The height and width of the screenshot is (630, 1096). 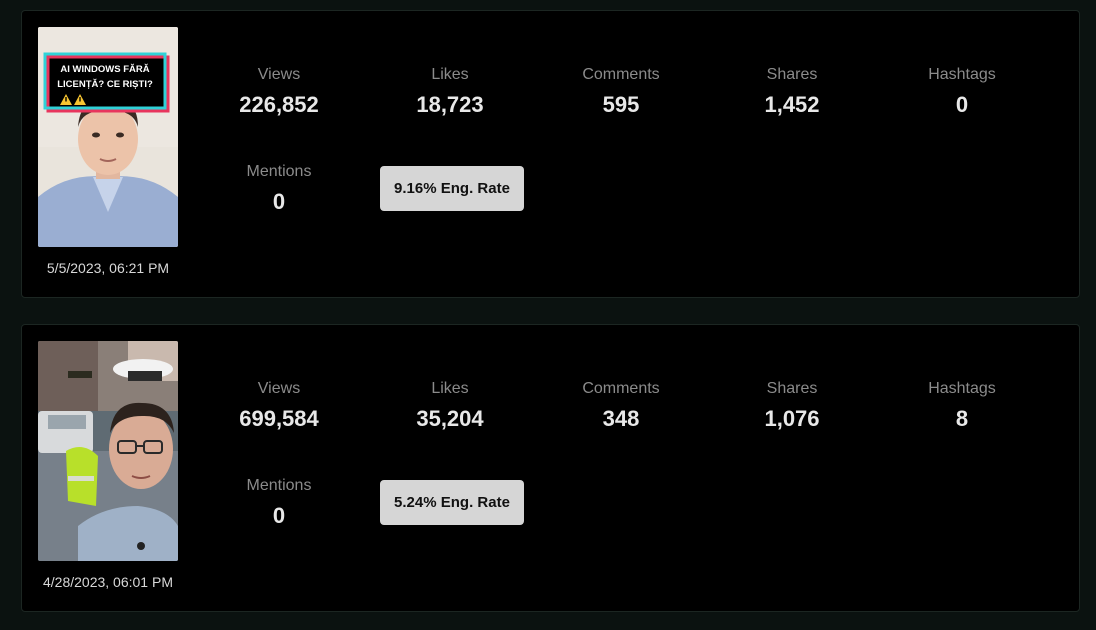 I want to click on stat-likes: Likes 18,723, so click(x=450, y=92).